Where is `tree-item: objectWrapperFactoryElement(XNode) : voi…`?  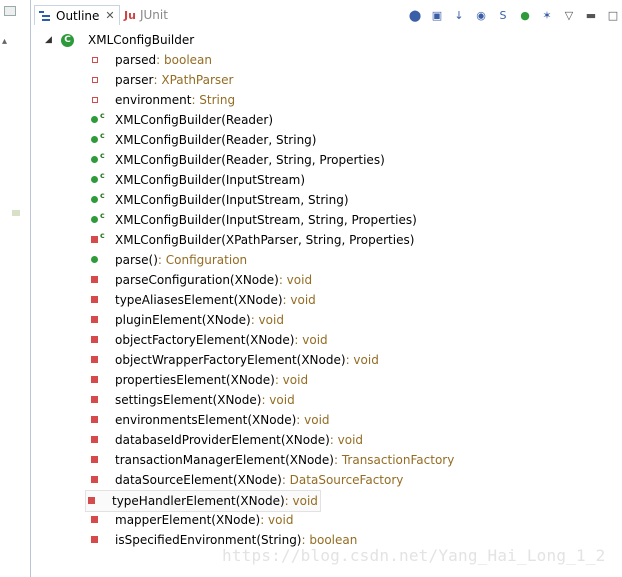 tree-item: objectWrapperFactoryElement(XNode) : voi… is located at coordinates (234, 360).